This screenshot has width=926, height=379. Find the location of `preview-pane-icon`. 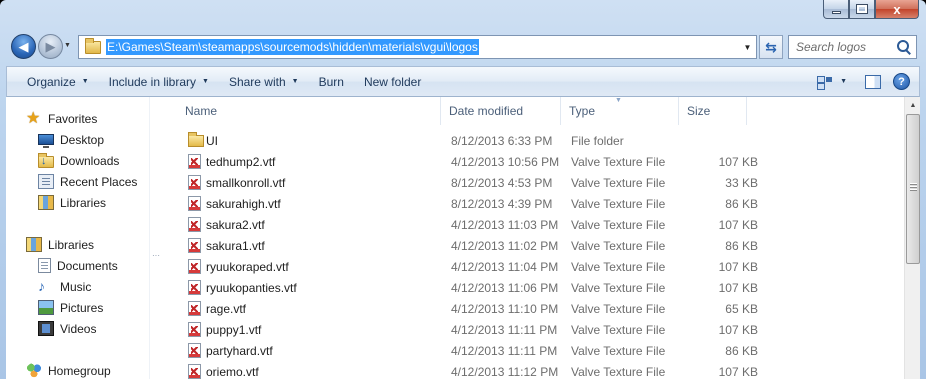

preview-pane-icon is located at coordinates (873, 81).